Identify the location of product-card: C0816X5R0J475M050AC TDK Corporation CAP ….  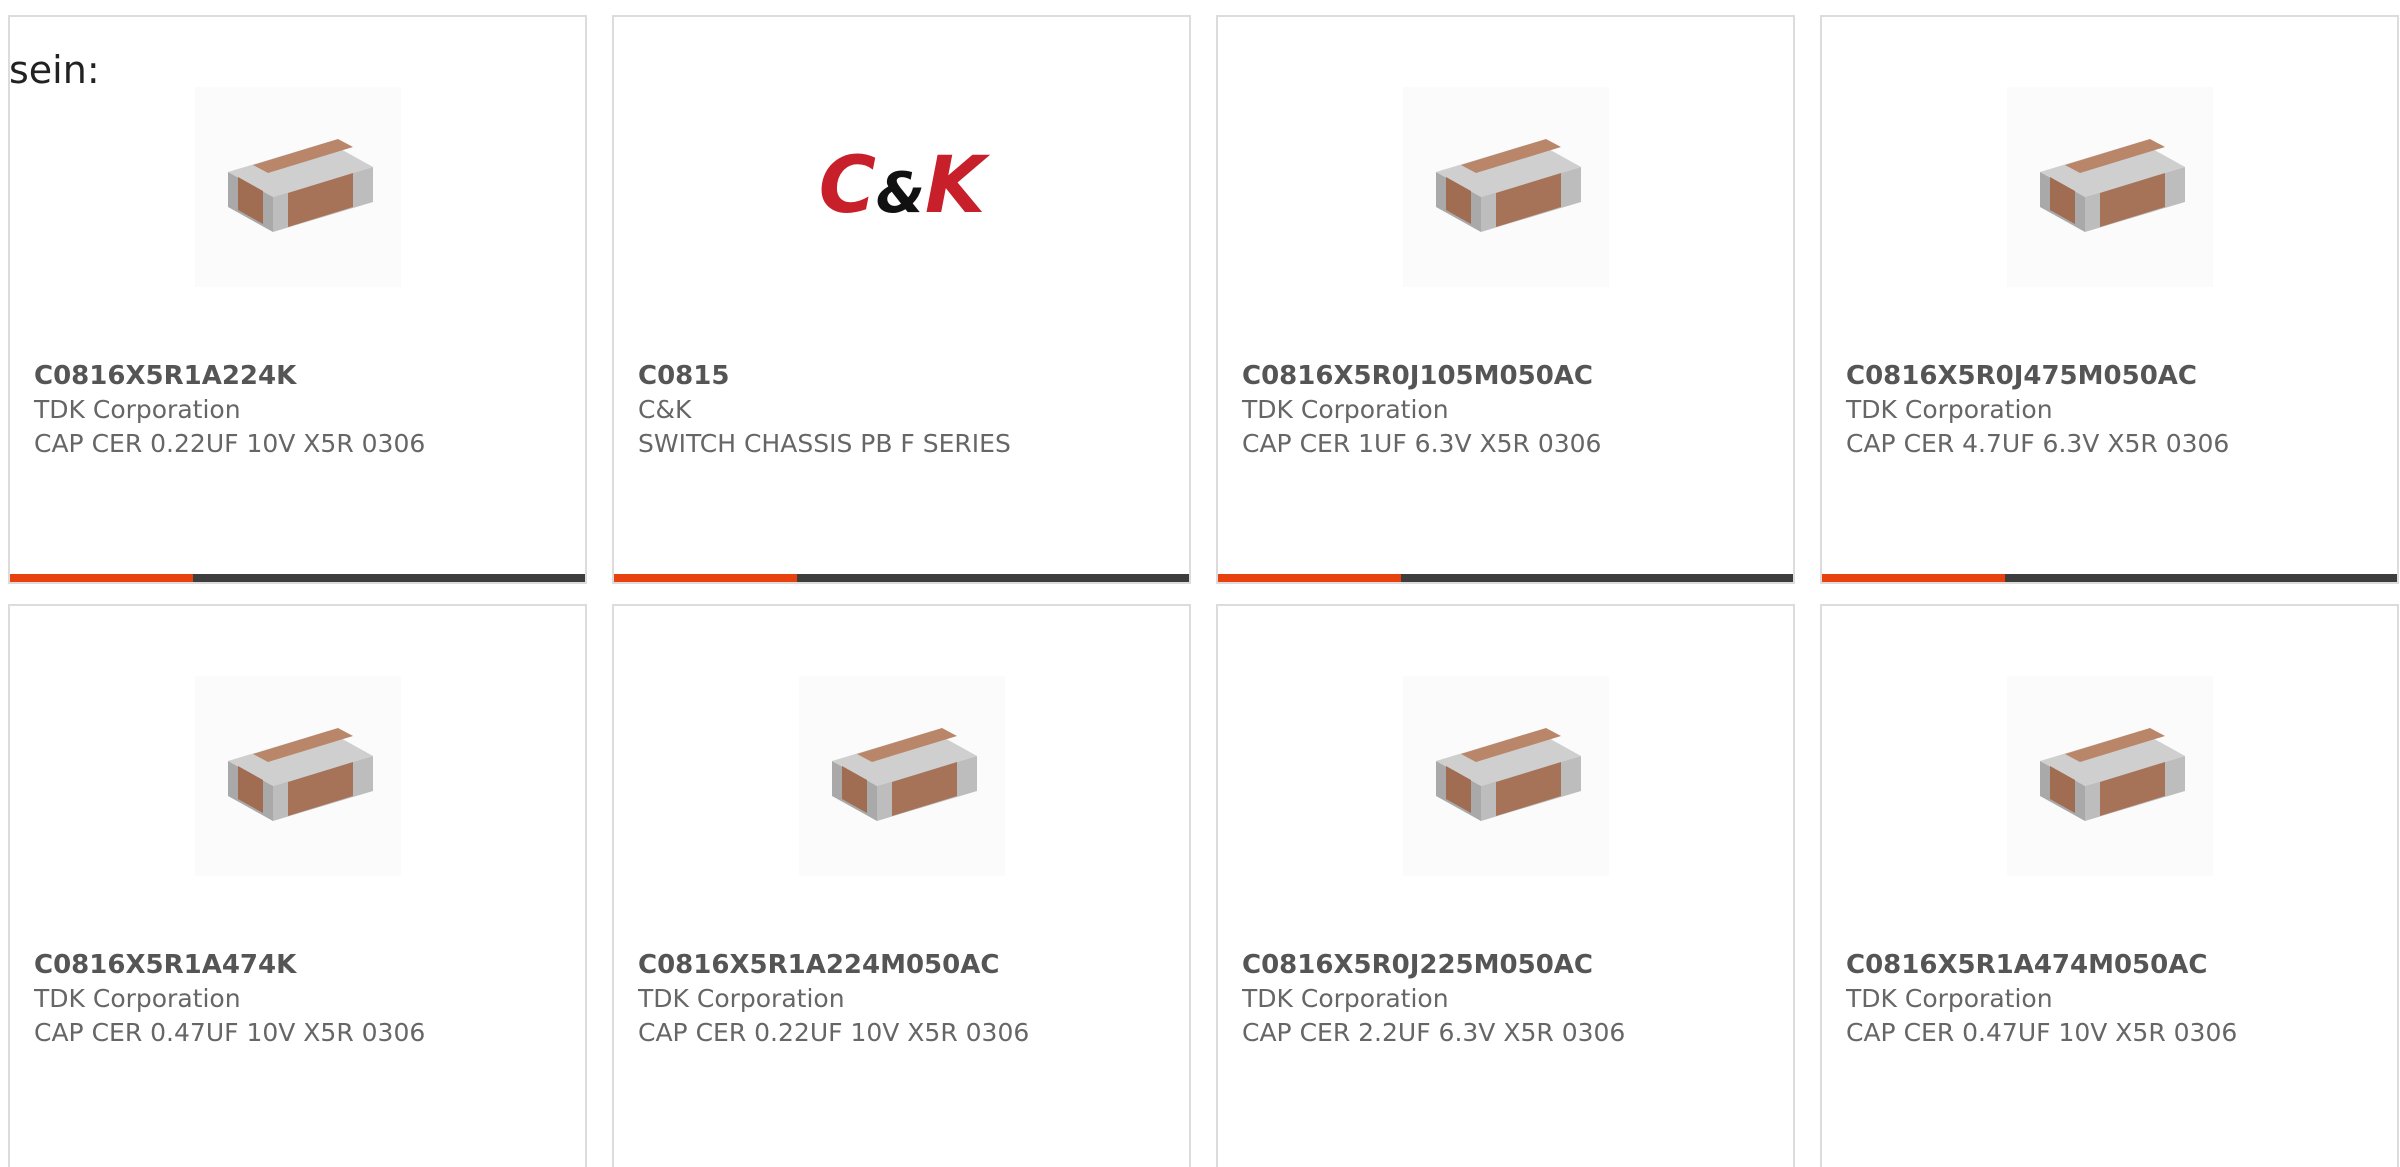
(2109, 299).